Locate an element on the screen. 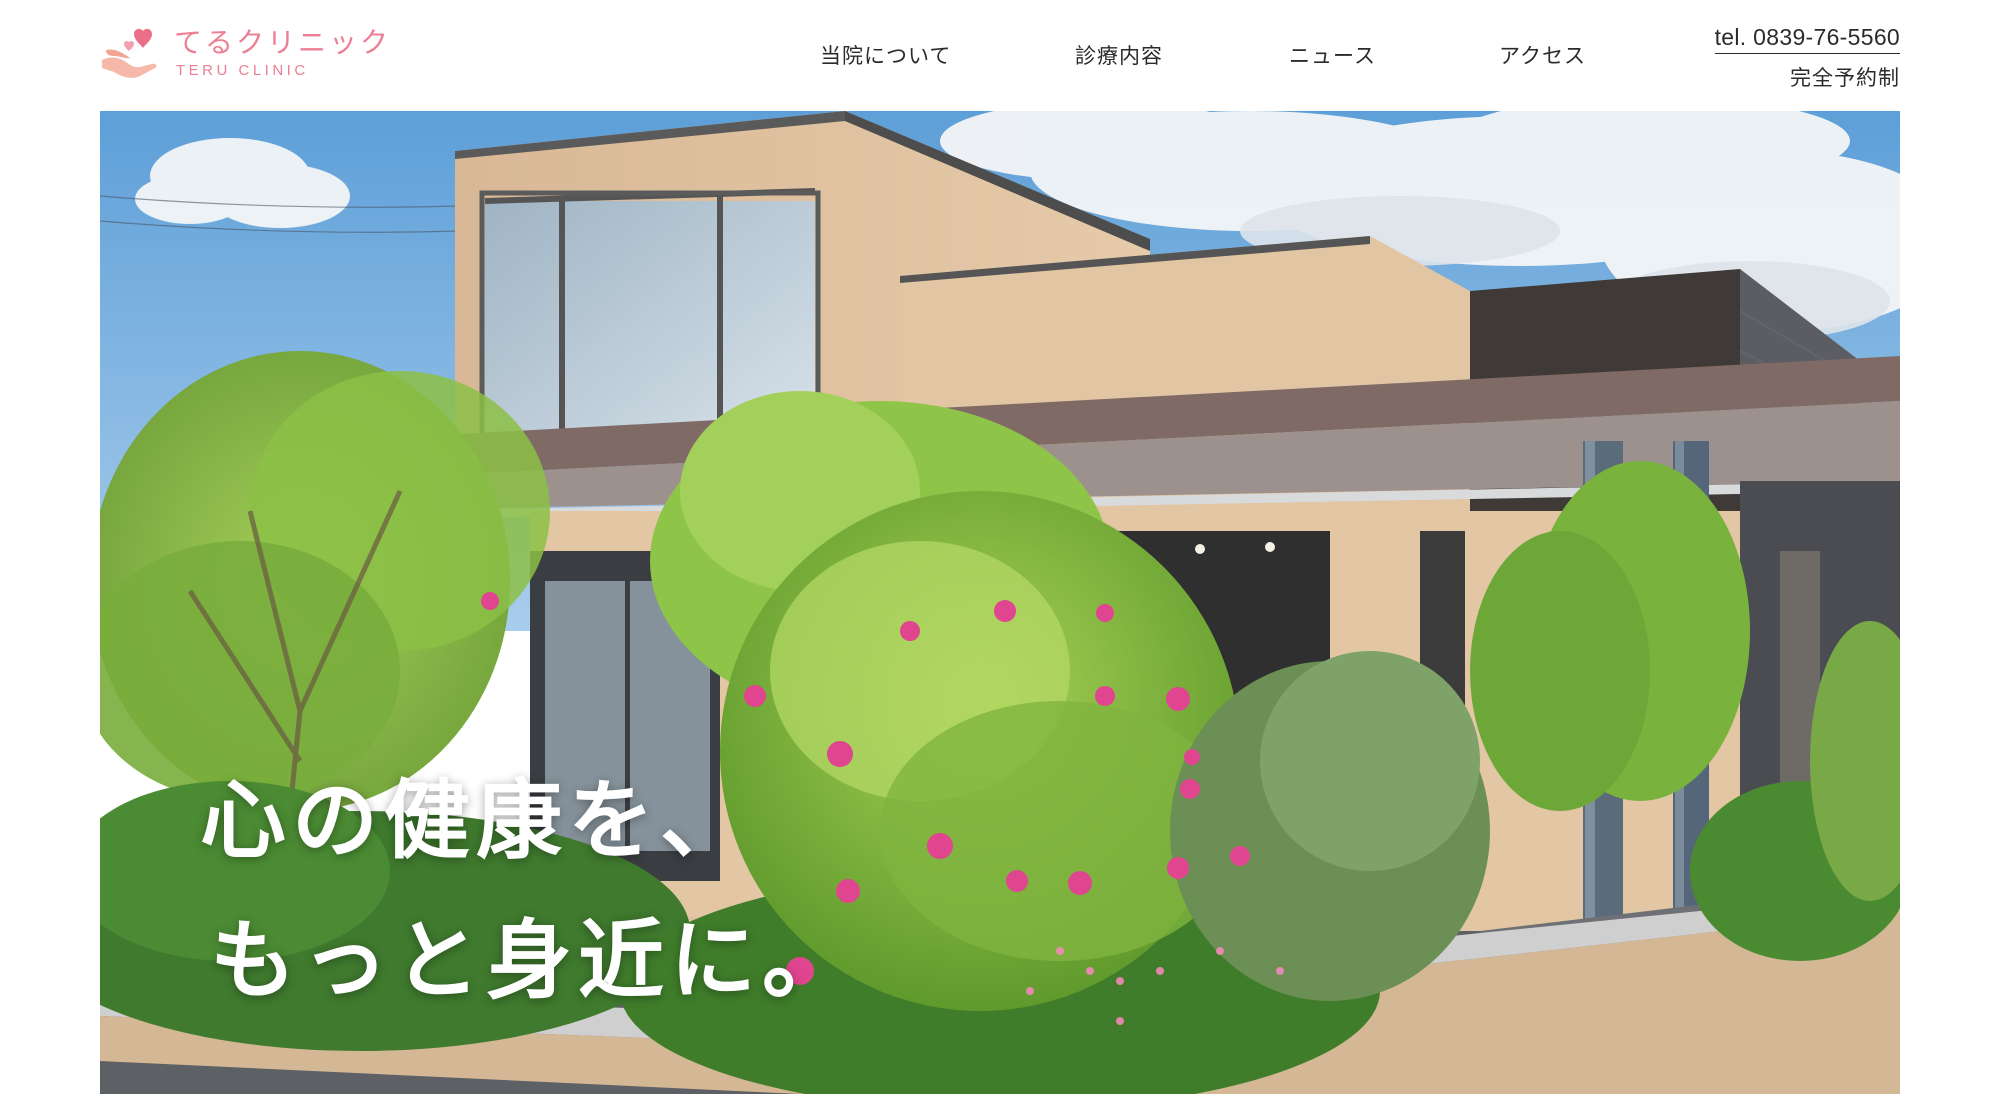  main-nav: 当院について 診療内容 ニュース アクセス is located at coordinates (1000, 55).